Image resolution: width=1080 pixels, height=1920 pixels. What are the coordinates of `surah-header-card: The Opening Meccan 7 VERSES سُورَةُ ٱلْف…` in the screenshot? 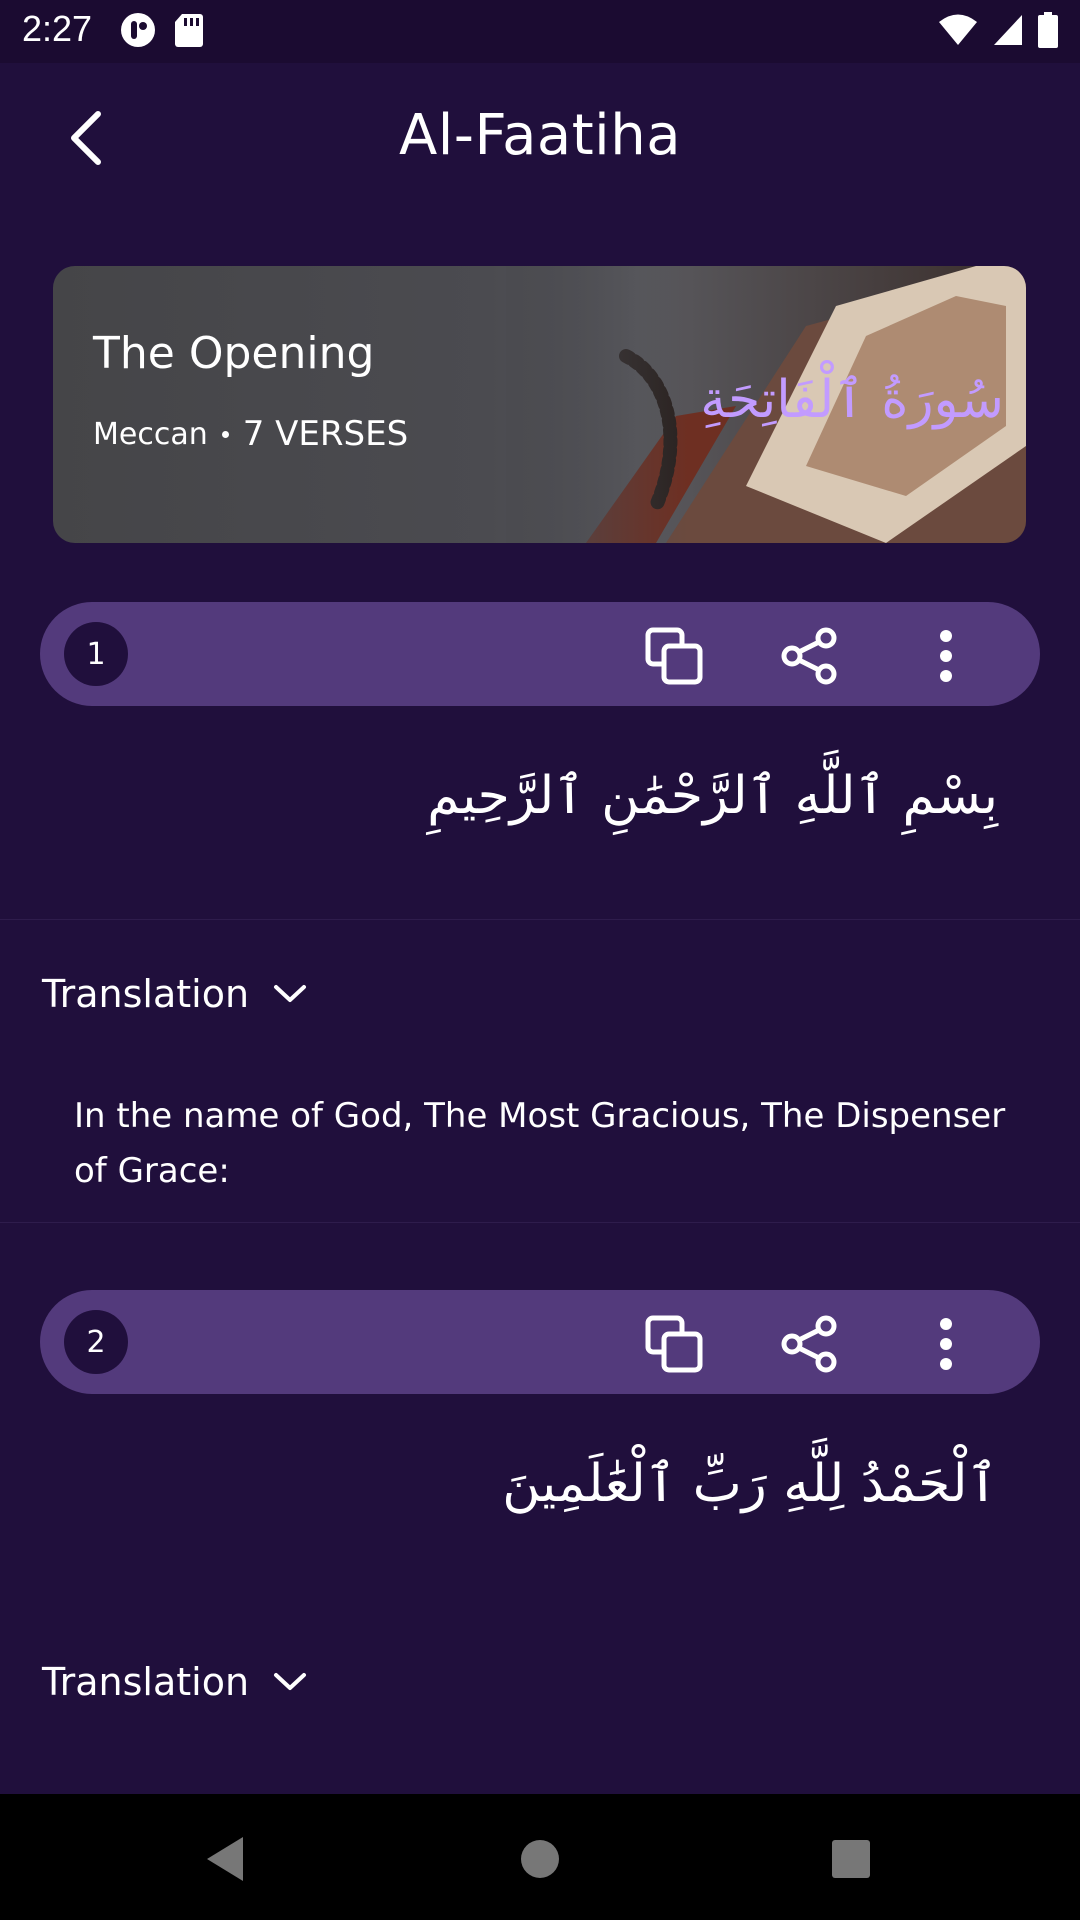 It's located at (539, 404).